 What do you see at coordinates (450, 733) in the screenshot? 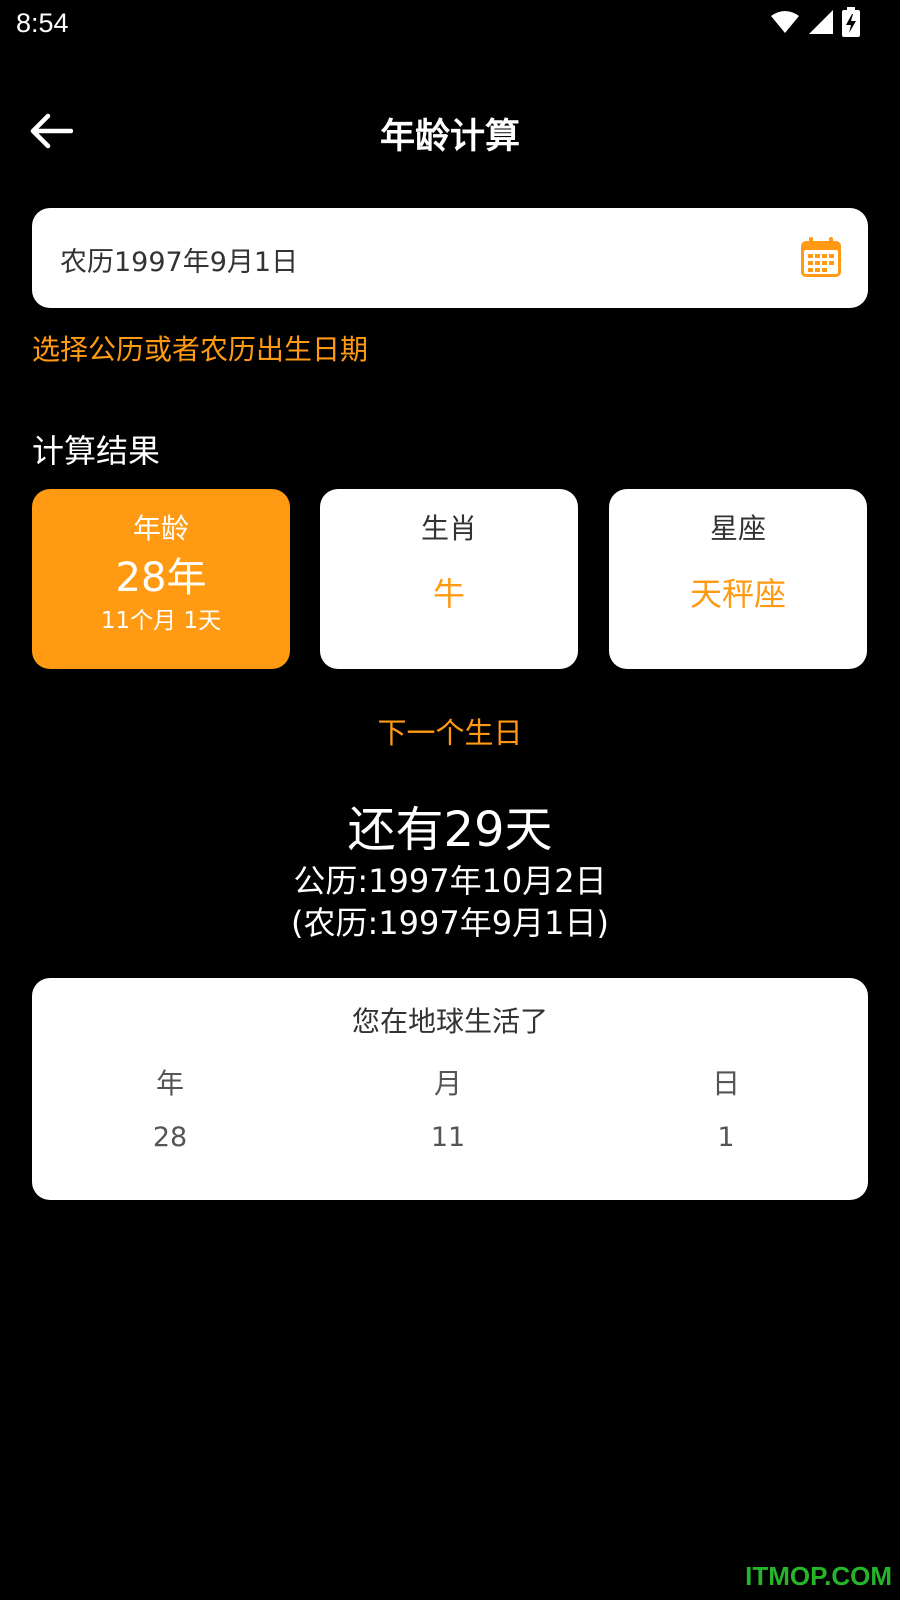
I see `next-birthday-label: 下一个生日` at bounding box center [450, 733].